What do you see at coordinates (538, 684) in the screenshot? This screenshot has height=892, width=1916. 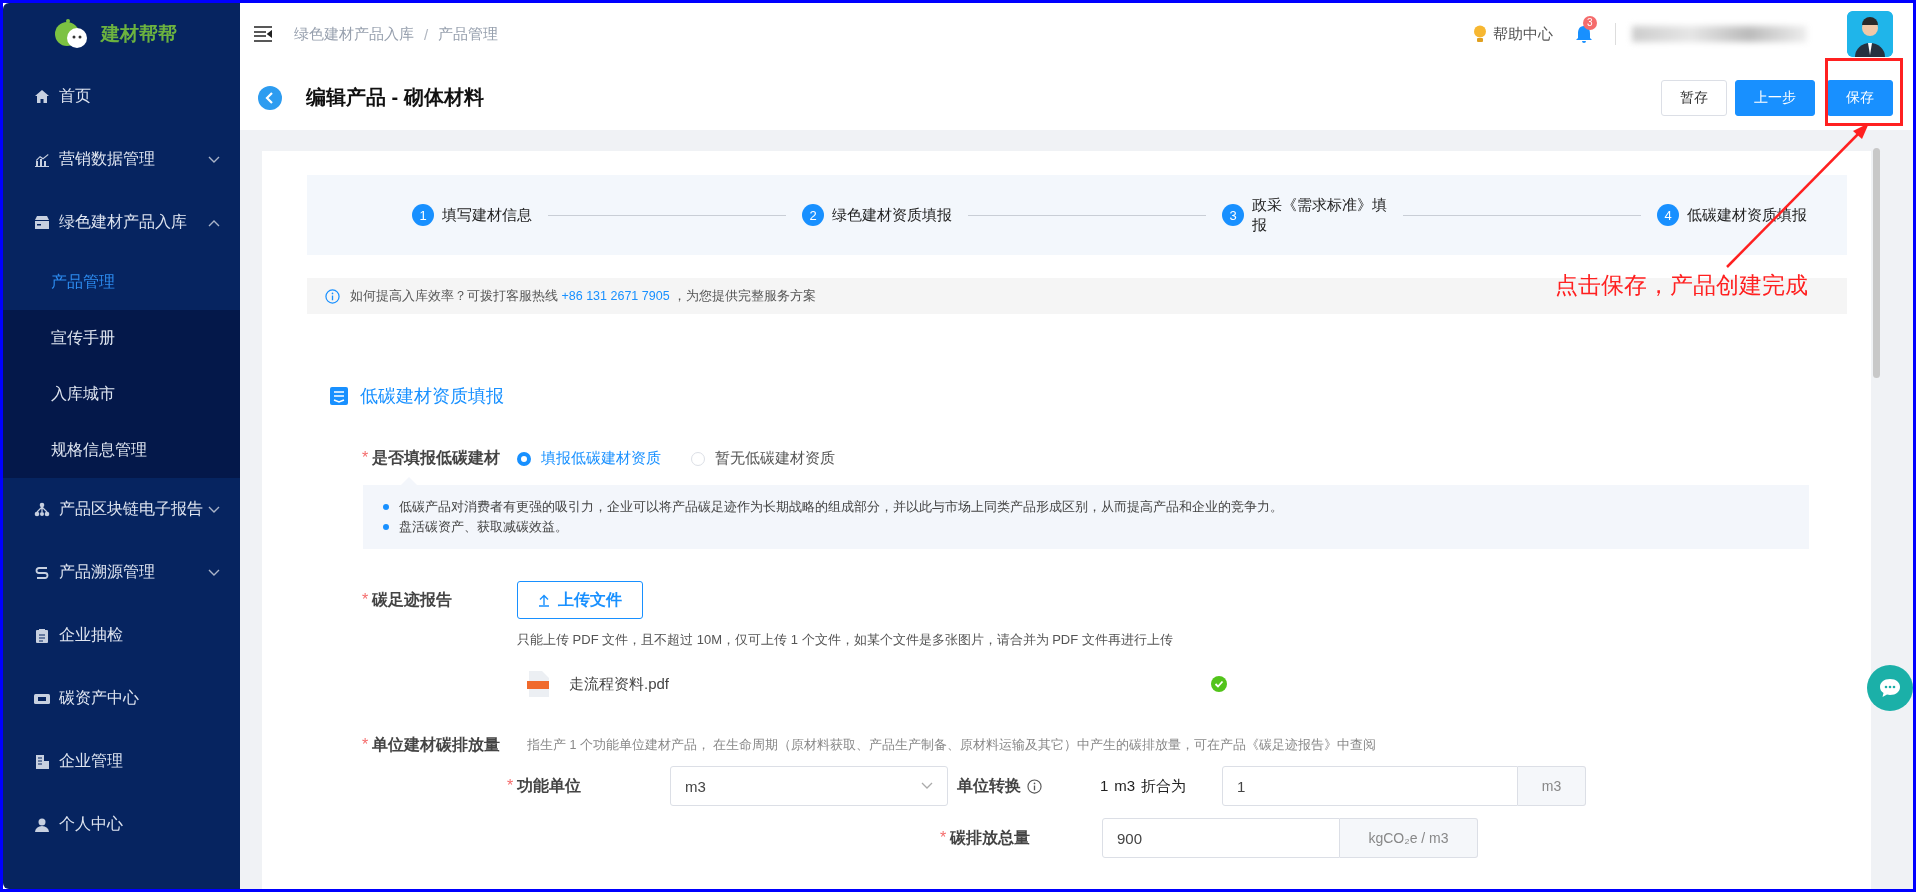 I see `pdf-file-icon` at bounding box center [538, 684].